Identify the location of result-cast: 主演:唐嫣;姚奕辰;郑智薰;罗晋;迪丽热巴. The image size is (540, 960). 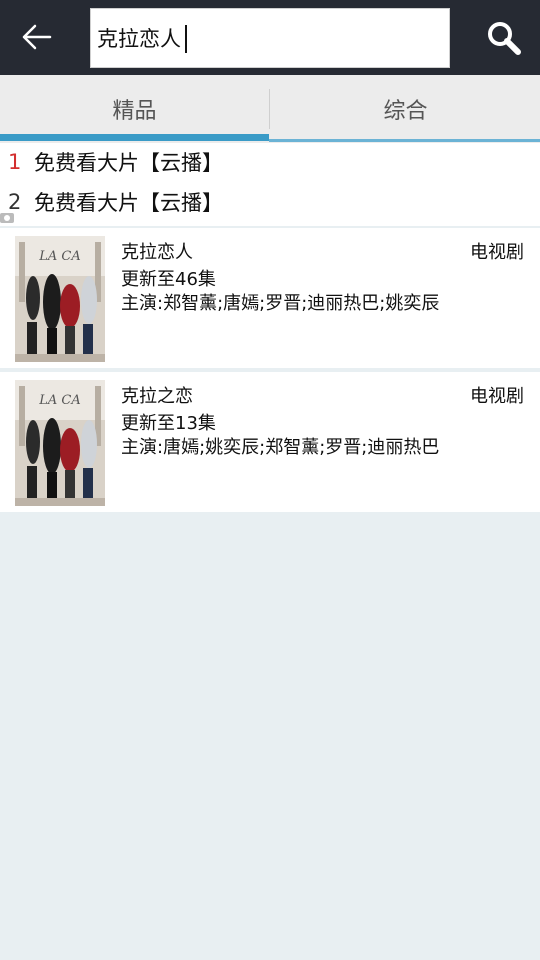
(280, 447).